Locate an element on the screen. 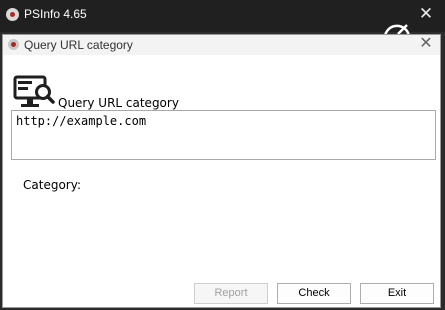 This screenshot has height=310, width=445. report-button: Report is located at coordinates (231, 293).